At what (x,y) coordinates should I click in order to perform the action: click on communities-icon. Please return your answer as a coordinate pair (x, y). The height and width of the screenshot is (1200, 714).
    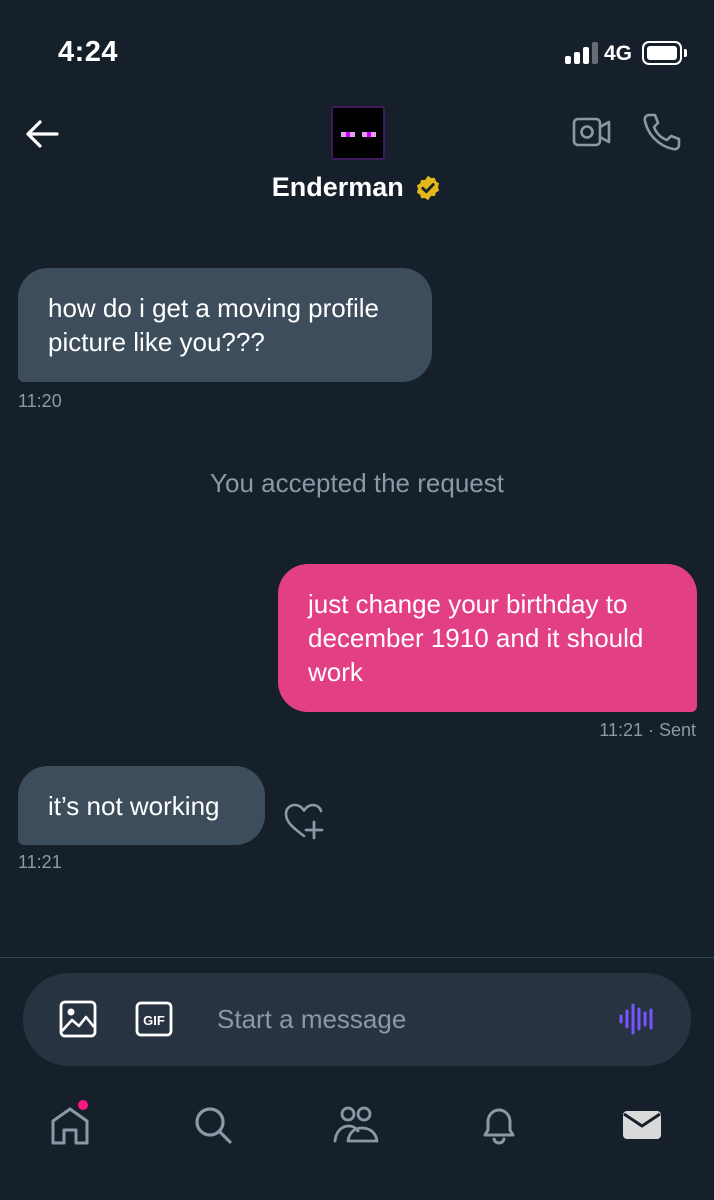
    Looking at the image, I should click on (356, 1124).